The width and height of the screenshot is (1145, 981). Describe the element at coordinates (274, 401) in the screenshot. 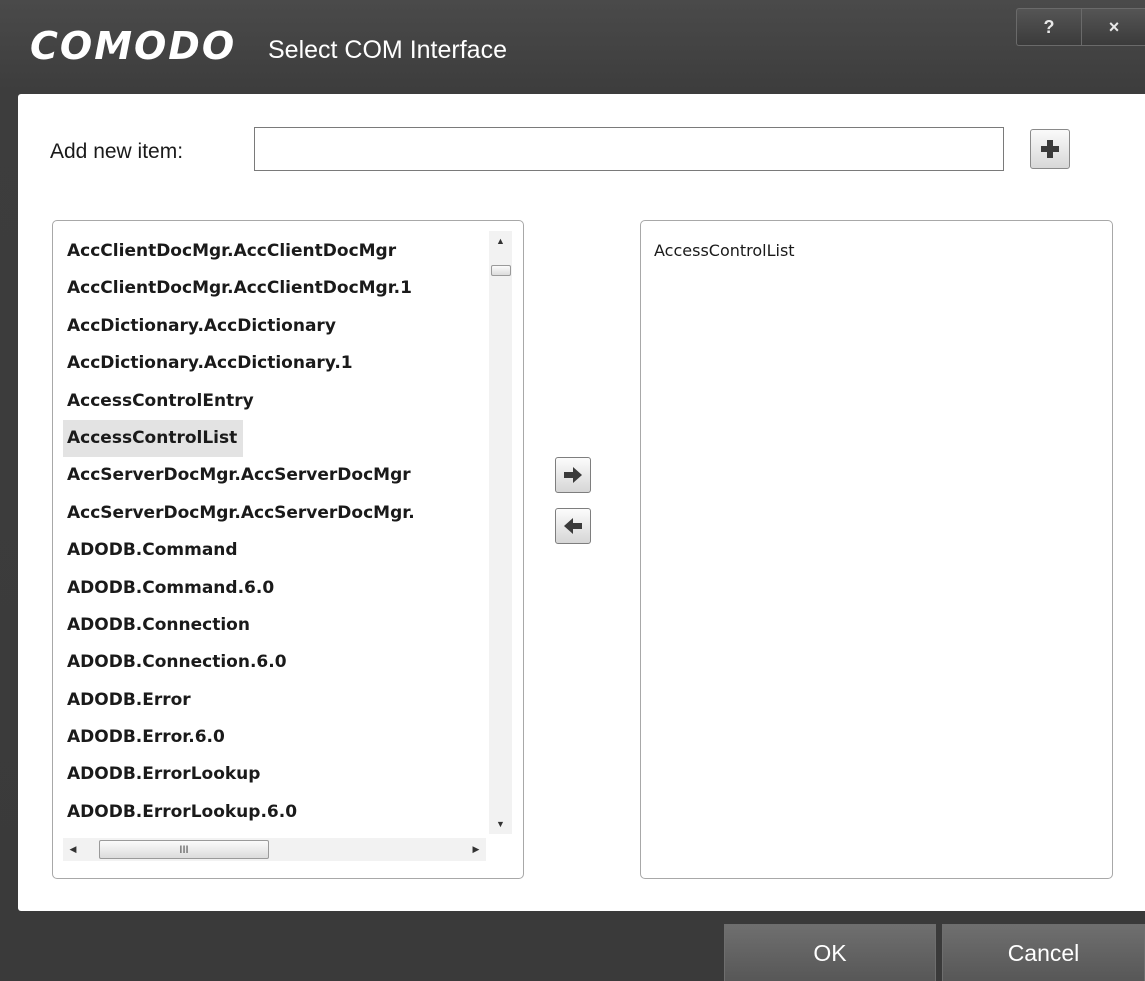

I see `list-item: AccessControlEntry` at that location.